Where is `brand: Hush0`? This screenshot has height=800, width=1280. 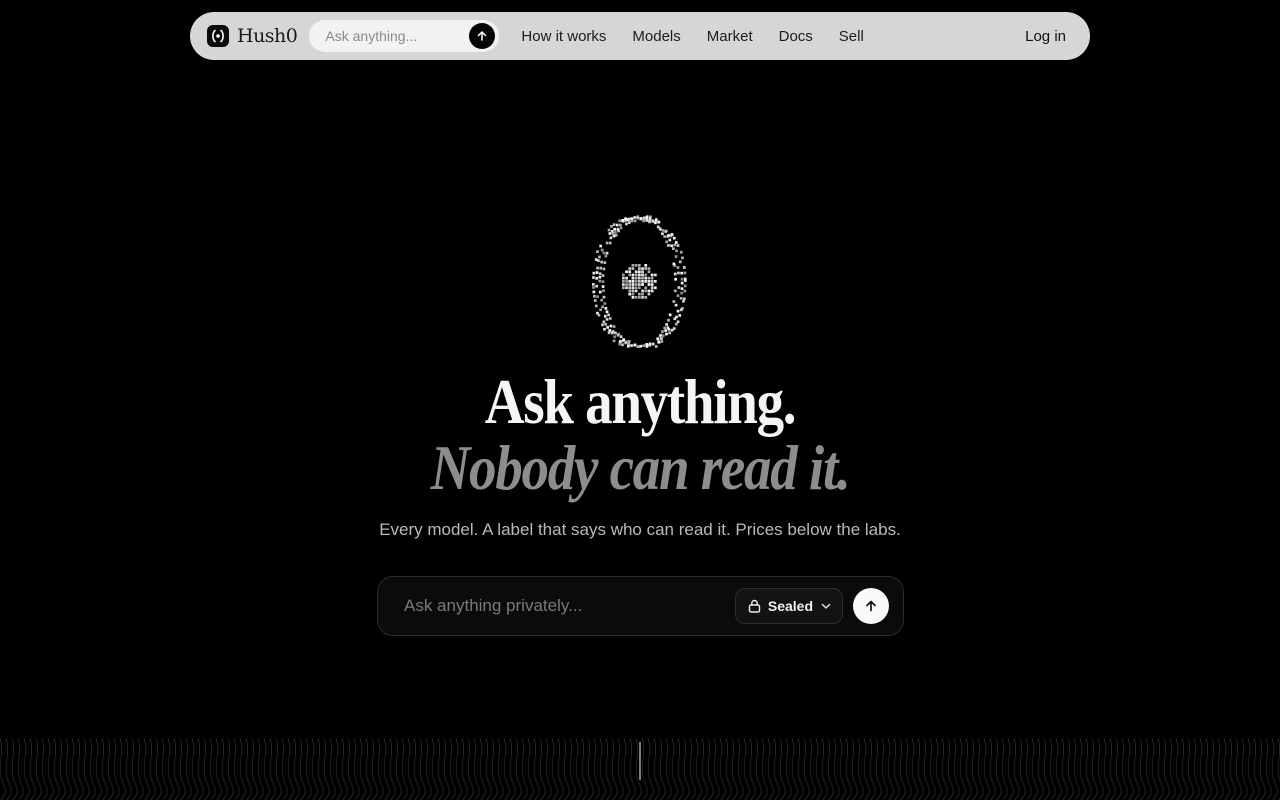
brand: Hush0 is located at coordinates (252, 36).